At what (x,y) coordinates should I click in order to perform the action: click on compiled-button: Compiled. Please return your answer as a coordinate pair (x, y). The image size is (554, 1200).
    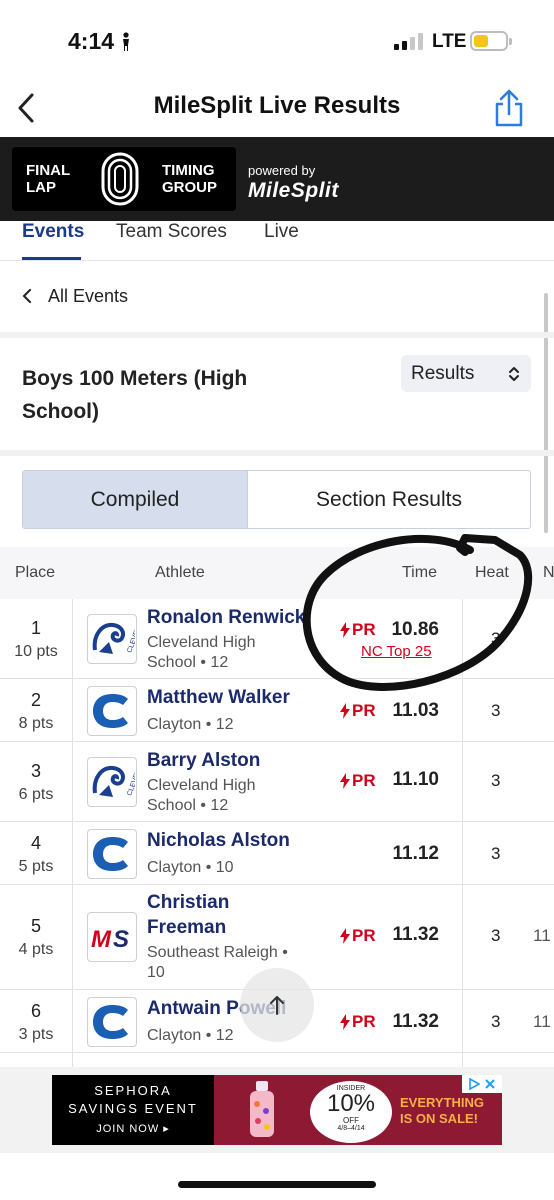
    Looking at the image, I should click on (135, 499).